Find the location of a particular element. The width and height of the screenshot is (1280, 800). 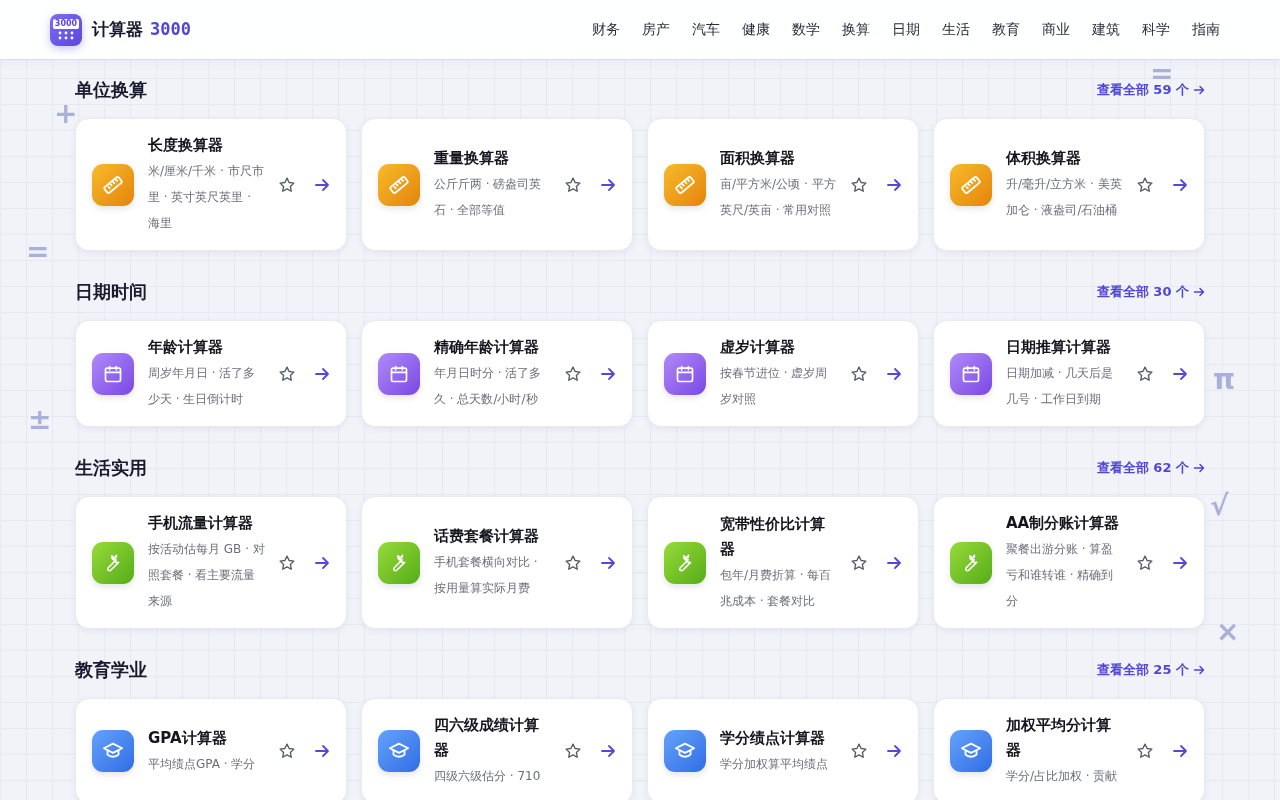

nav-link: 商业 is located at coordinates (1056, 29).